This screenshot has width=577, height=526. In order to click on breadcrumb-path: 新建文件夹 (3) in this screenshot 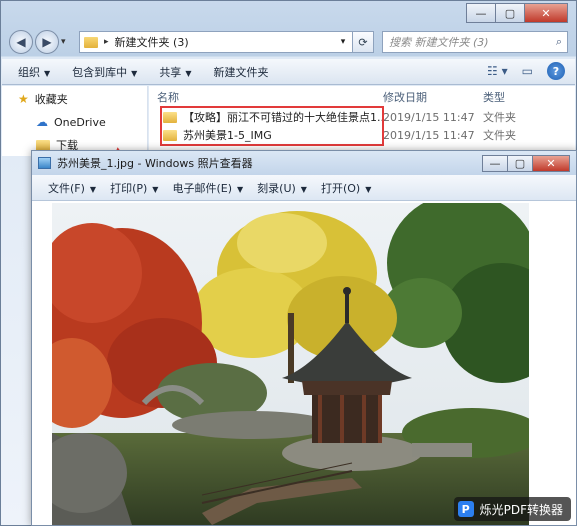, I will do `click(224, 42)`.